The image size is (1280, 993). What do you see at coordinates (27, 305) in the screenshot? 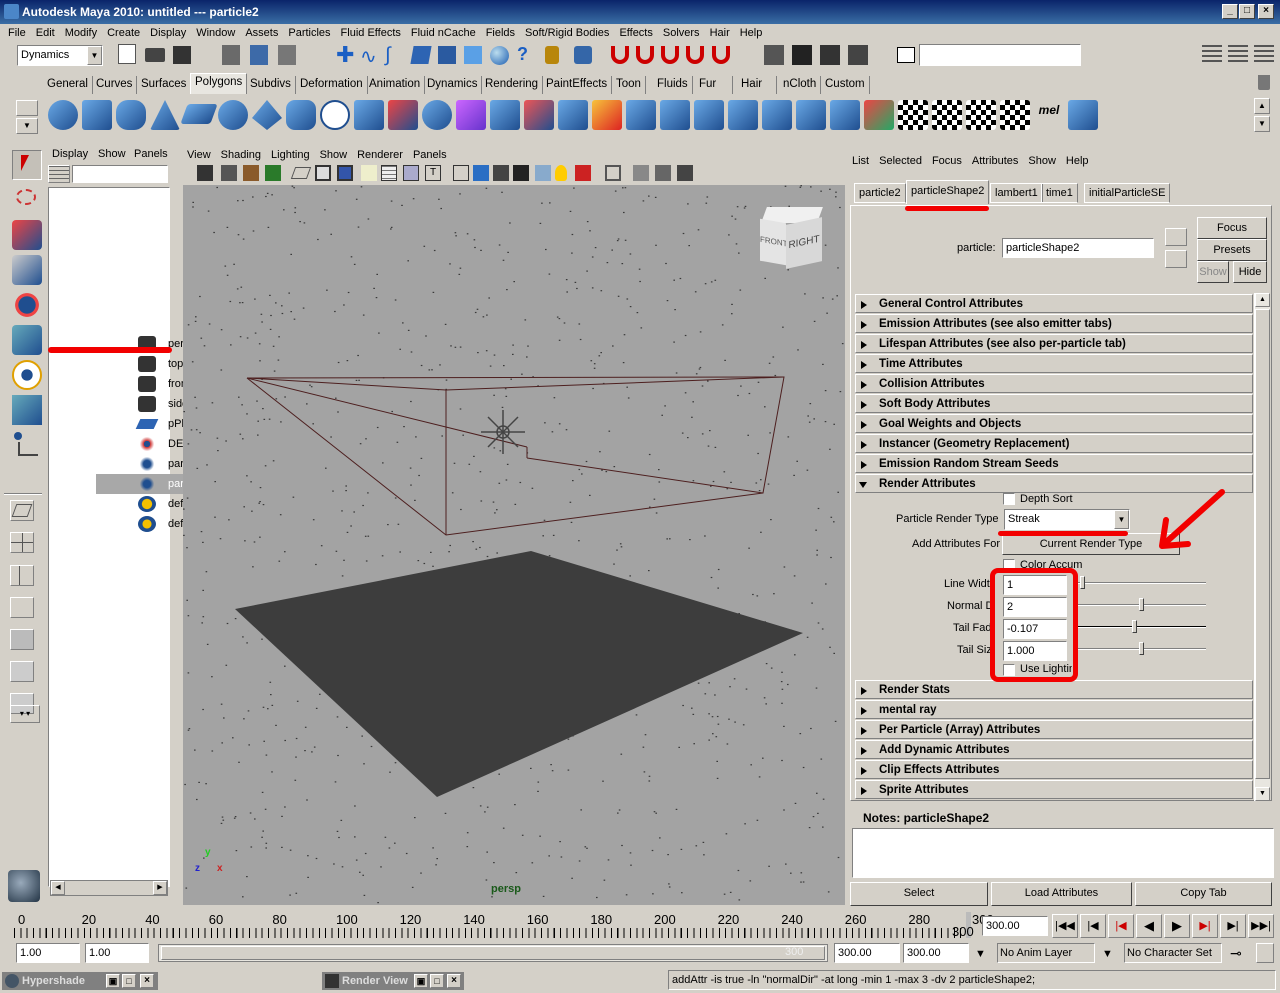
I see `rotate-tool-icon` at bounding box center [27, 305].